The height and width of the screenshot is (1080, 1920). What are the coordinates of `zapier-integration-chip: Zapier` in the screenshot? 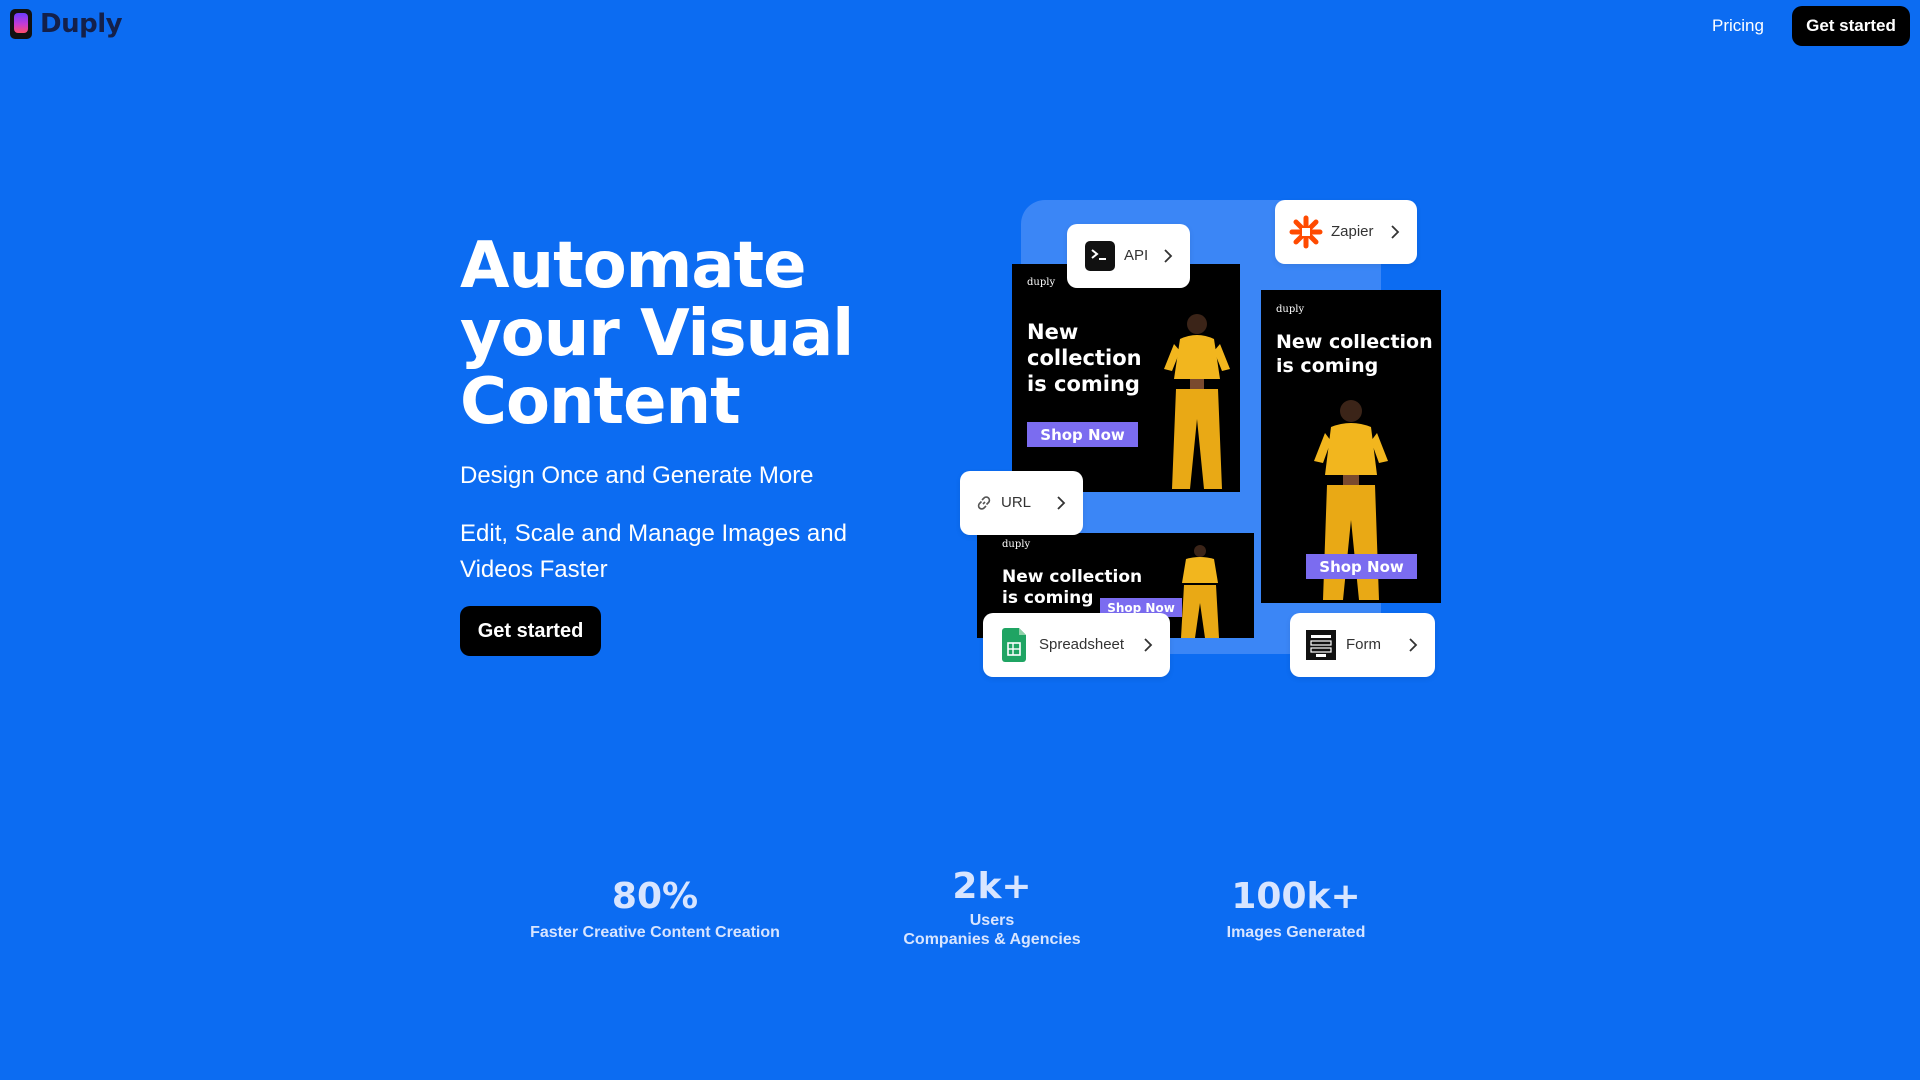 It's located at (1346, 232).